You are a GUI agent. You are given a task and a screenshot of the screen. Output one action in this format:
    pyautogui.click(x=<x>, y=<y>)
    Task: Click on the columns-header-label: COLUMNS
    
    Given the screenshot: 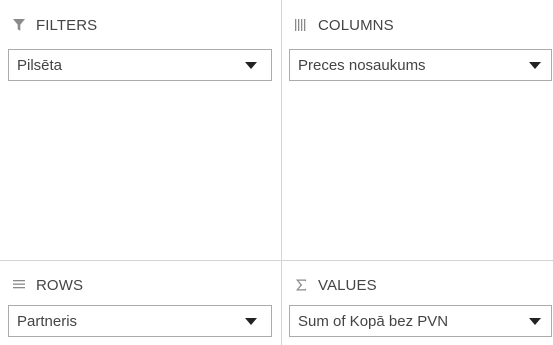 What is the action you would take?
    pyautogui.click(x=356, y=25)
    